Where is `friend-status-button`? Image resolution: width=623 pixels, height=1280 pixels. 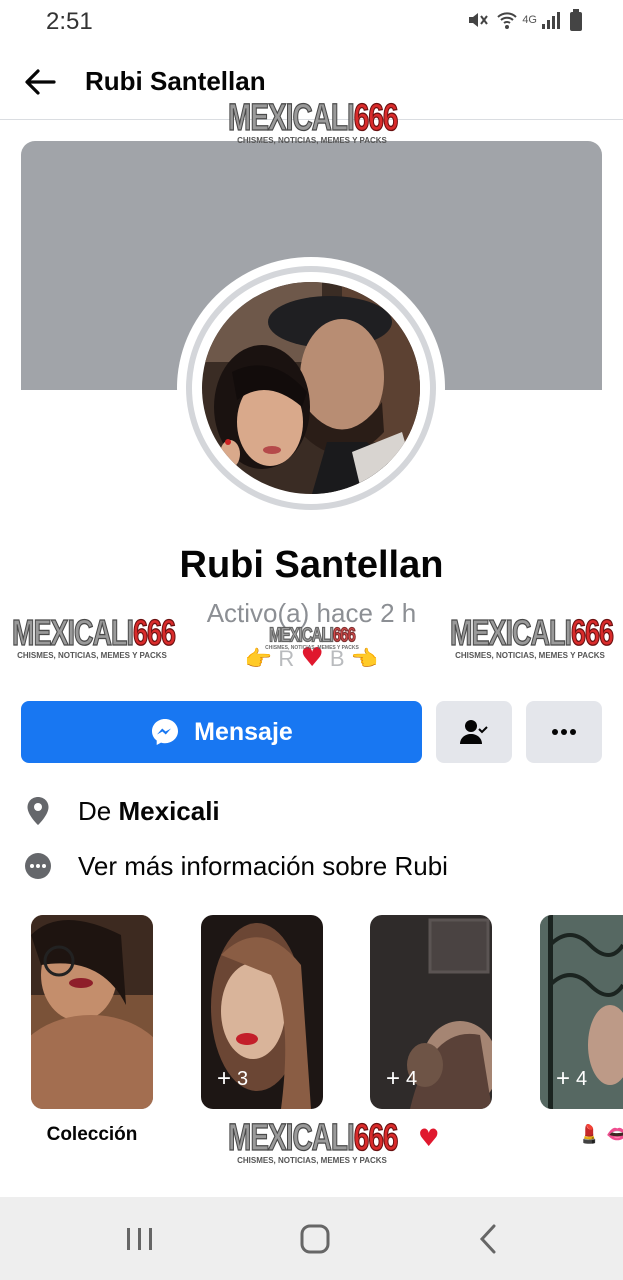 friend-status-button is located at coordinates (474, 732).